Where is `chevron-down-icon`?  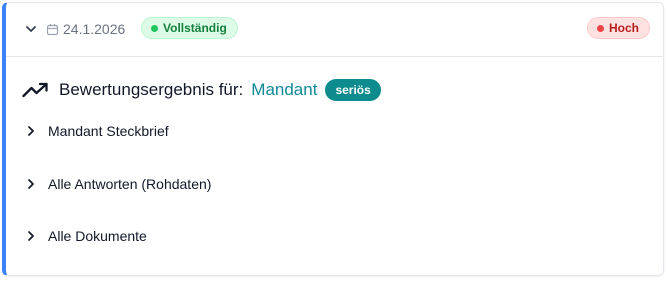
chevron-down-icon is located at coordinates (31, 29).